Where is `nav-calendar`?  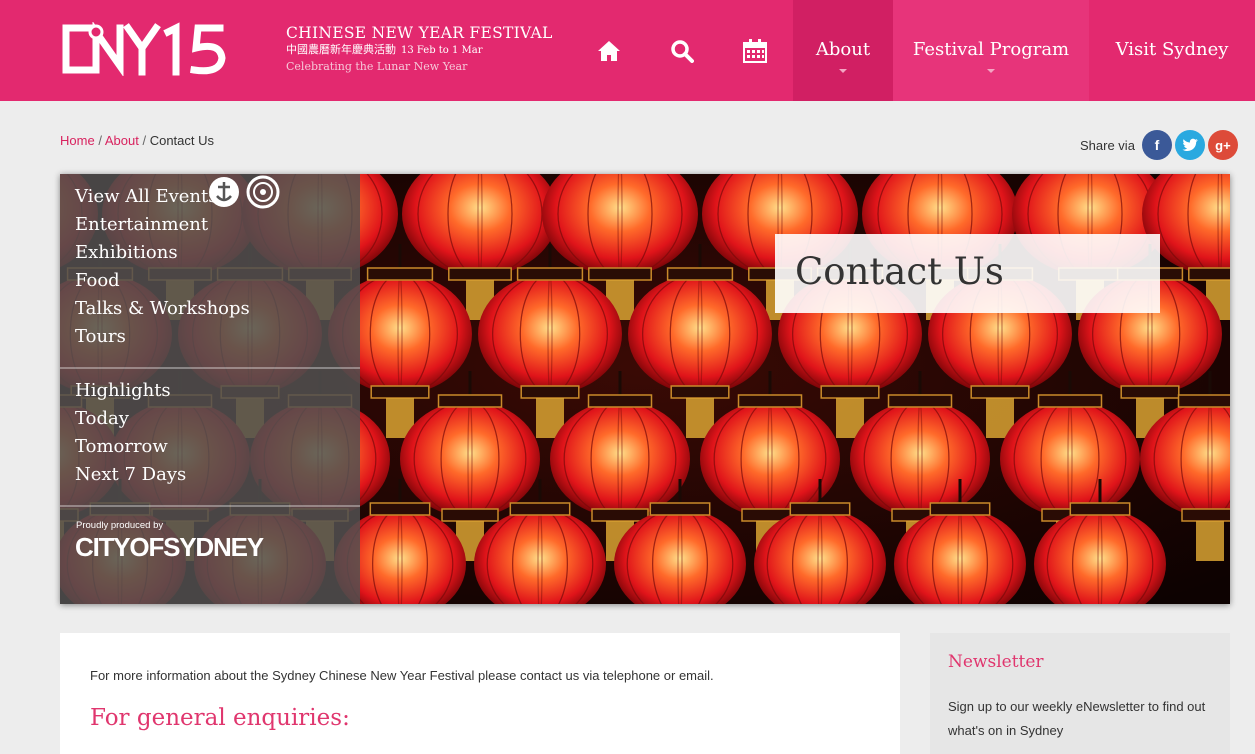
nav-calendar is located at coordinates (755, 50).